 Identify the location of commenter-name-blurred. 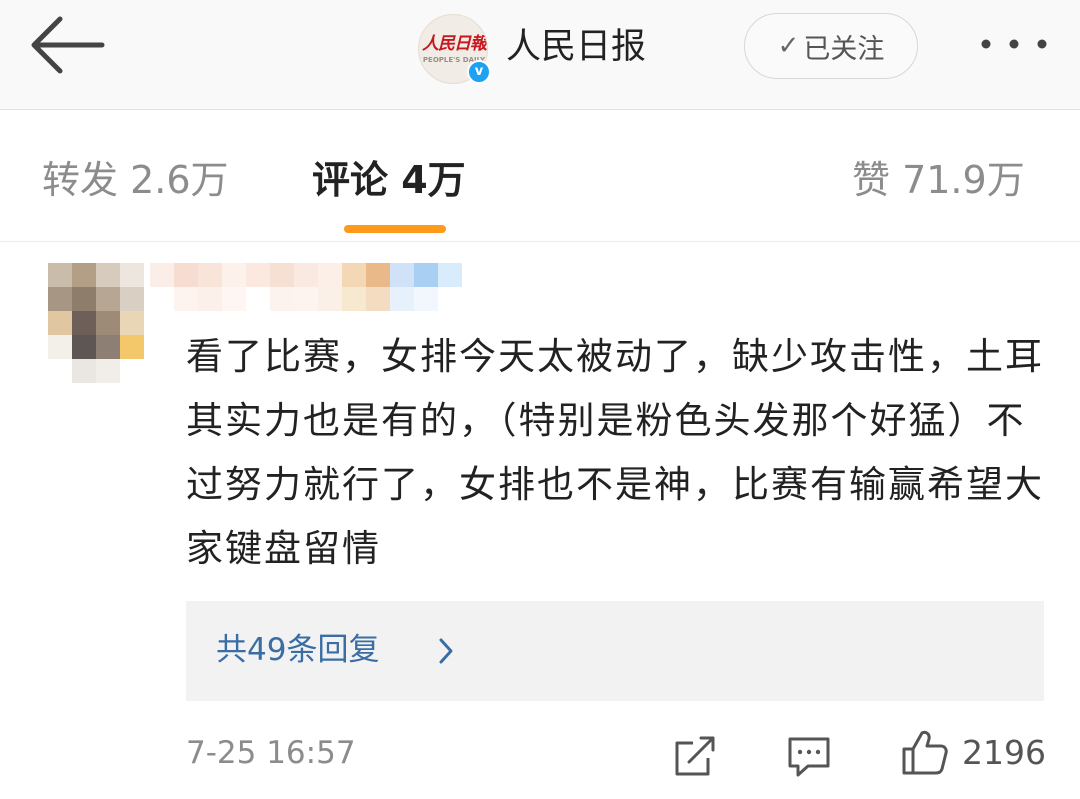
(318, 287).